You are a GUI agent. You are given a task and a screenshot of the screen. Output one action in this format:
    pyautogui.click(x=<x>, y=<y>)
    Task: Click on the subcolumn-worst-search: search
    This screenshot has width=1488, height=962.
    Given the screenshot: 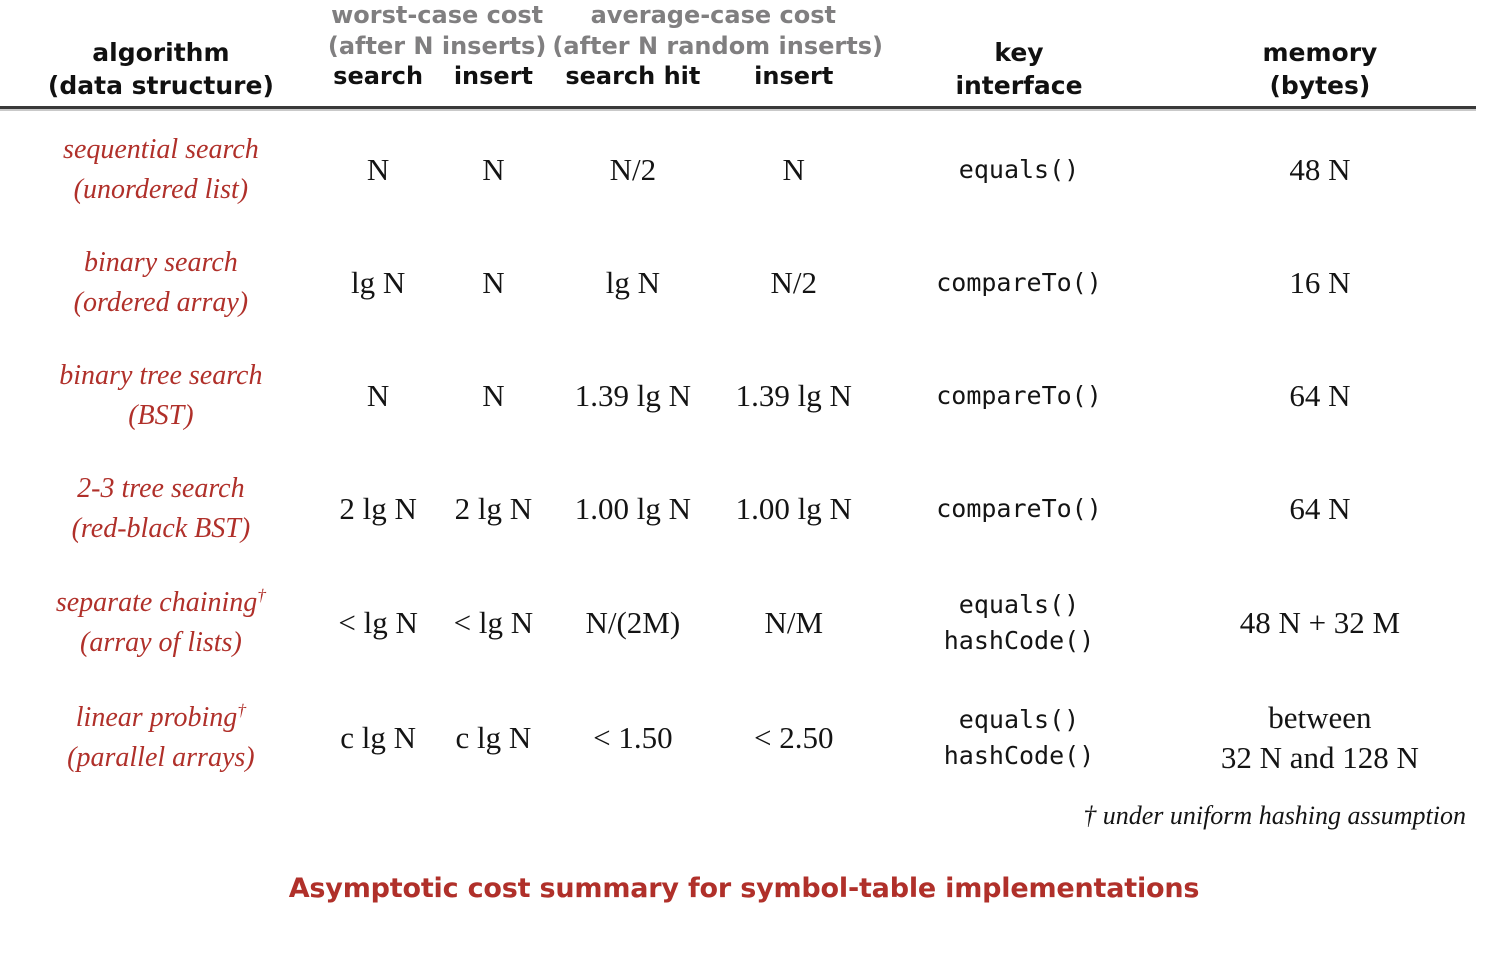 What is the action you would take?
    pyautogui.click(x=378, y=76)
    